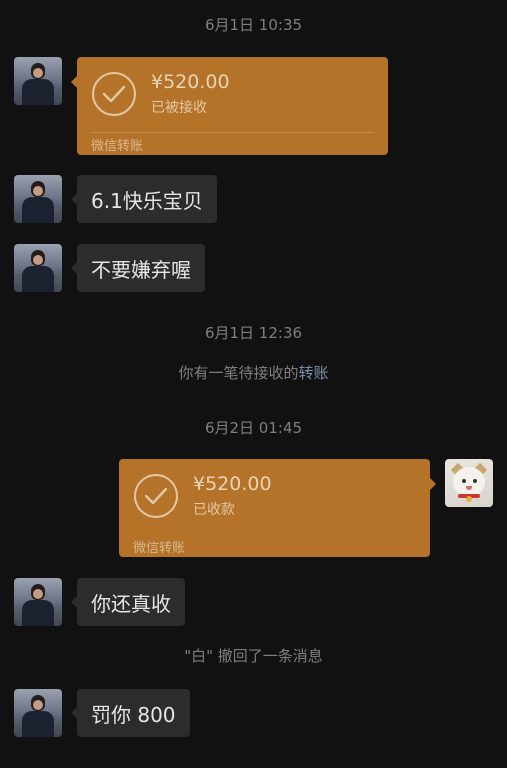  What do you see at coordinates (229, 106) in the screenshot?
I see `transfer-card: ¥520.00 已被接收 微信转账` at bounding box center [229, 106].